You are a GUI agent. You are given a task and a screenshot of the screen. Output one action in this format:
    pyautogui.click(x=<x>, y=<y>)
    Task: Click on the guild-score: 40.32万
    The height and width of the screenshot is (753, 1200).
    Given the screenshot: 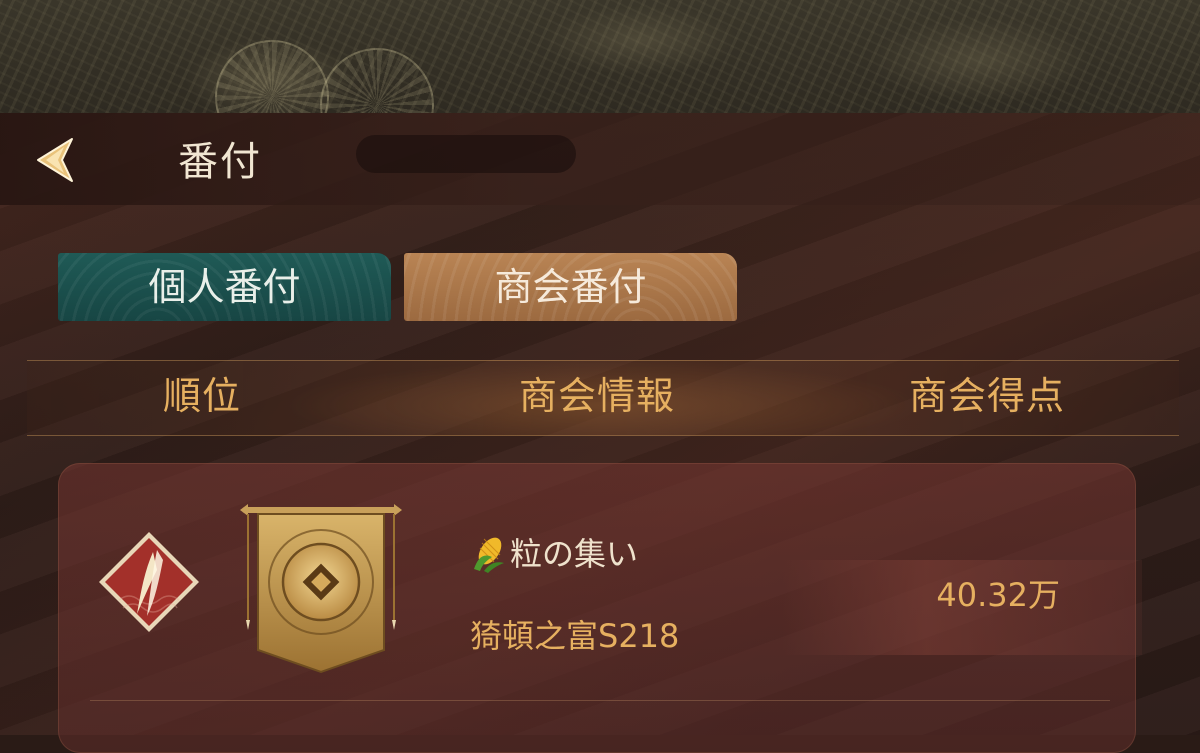 What is the action you would take?
    pyautogui.click(x=998, y=595)
    